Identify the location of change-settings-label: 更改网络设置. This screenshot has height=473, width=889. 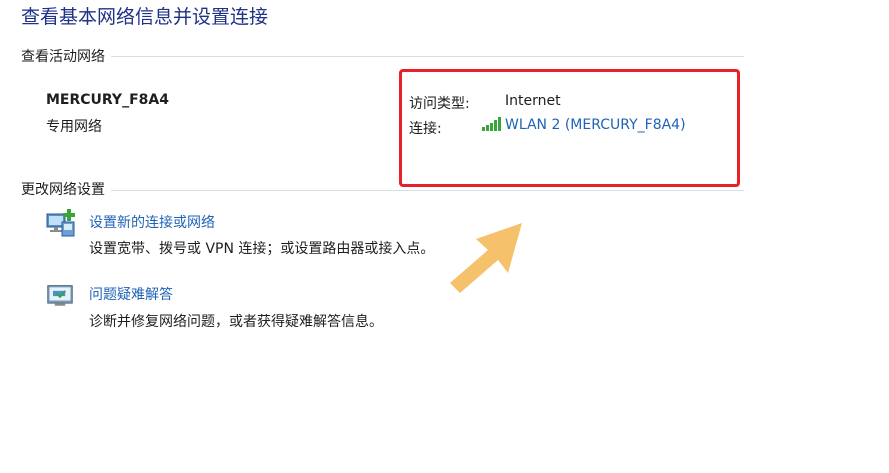
(66, 189).